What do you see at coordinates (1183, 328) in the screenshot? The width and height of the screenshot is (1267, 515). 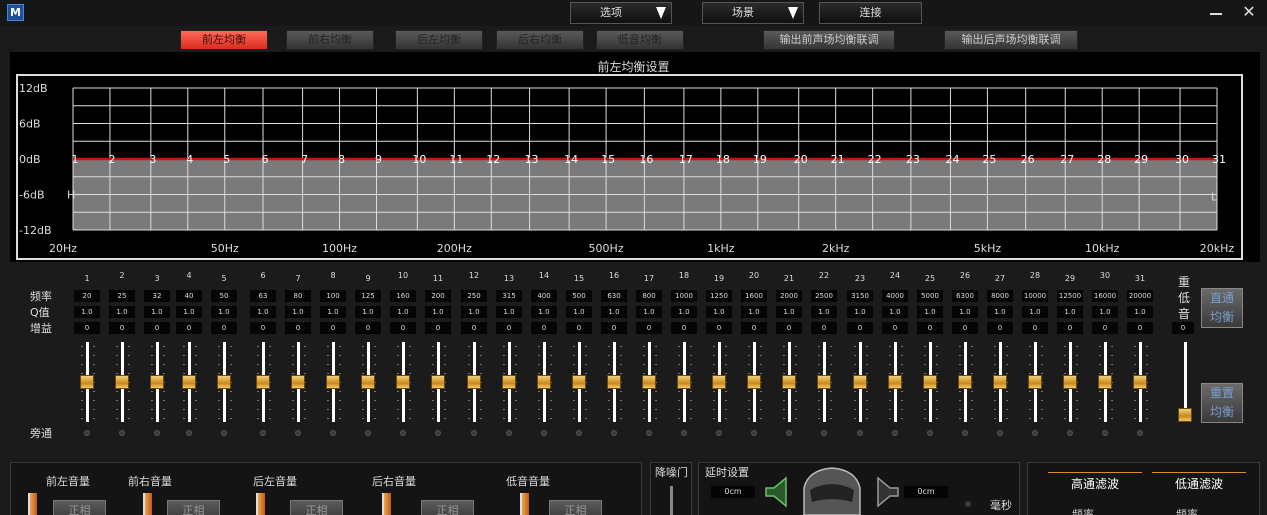 I see `bass-value: 0` at bounding box center [1183, 328].